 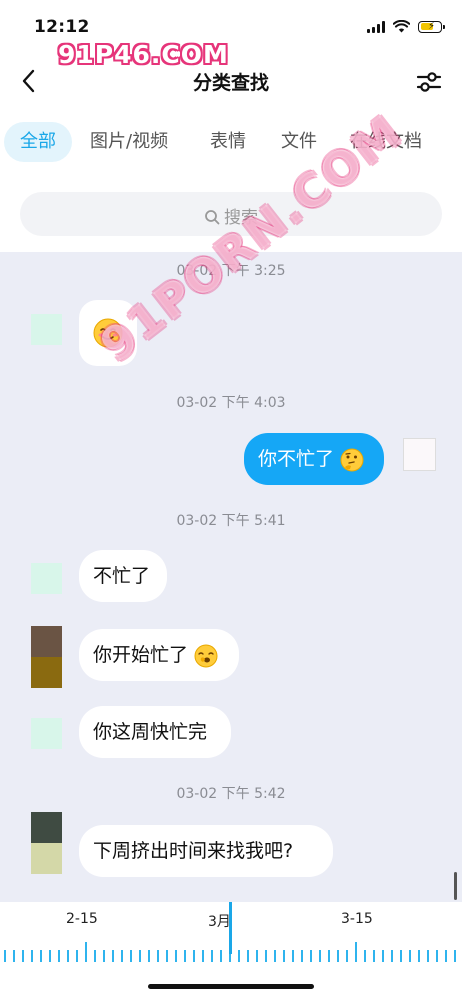 I want to click on message-text: 你这周快忙完, so click(x=150, y=732).